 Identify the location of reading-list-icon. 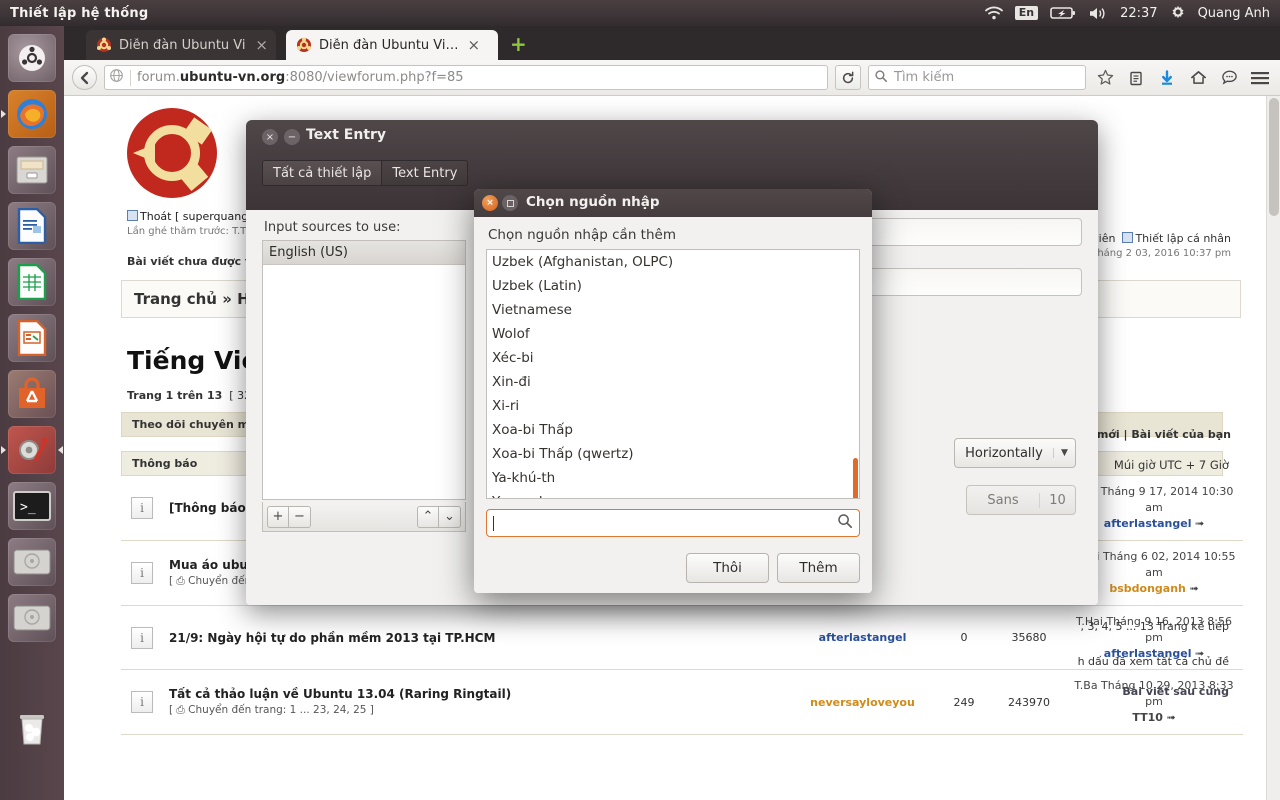
(1136, 78).